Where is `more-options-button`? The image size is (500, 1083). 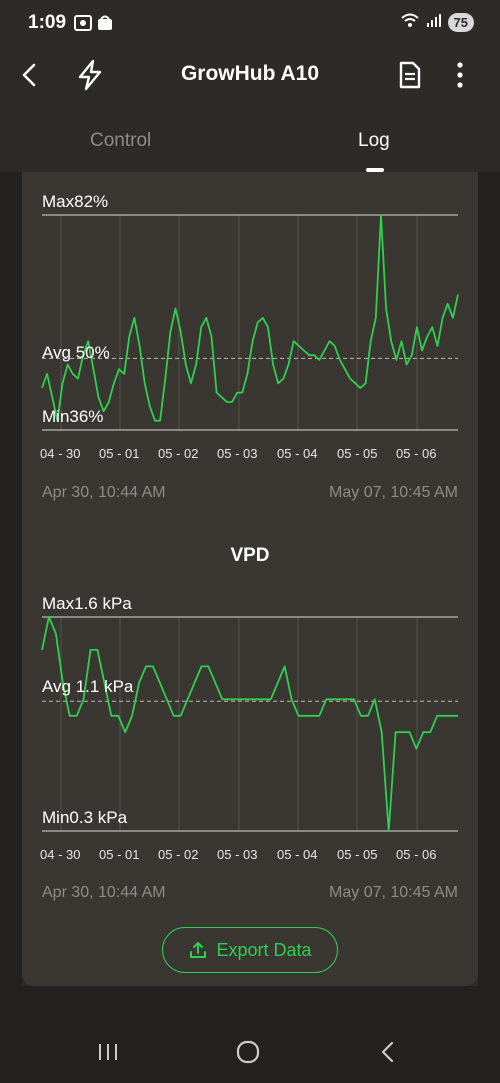 more-options-button is located at coordinates (460, 75).